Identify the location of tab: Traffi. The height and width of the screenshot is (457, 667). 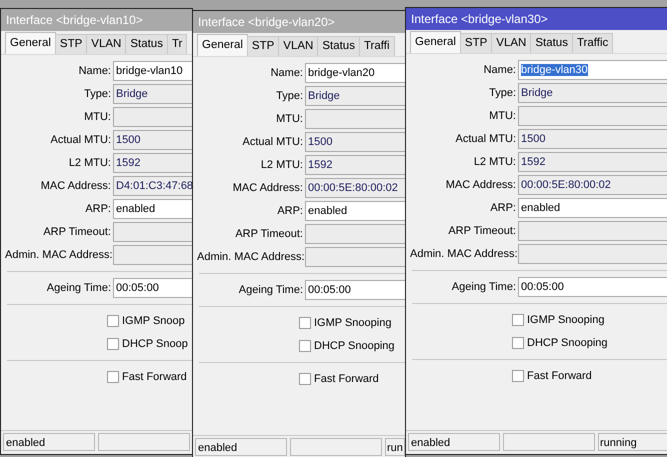
(376, 46).